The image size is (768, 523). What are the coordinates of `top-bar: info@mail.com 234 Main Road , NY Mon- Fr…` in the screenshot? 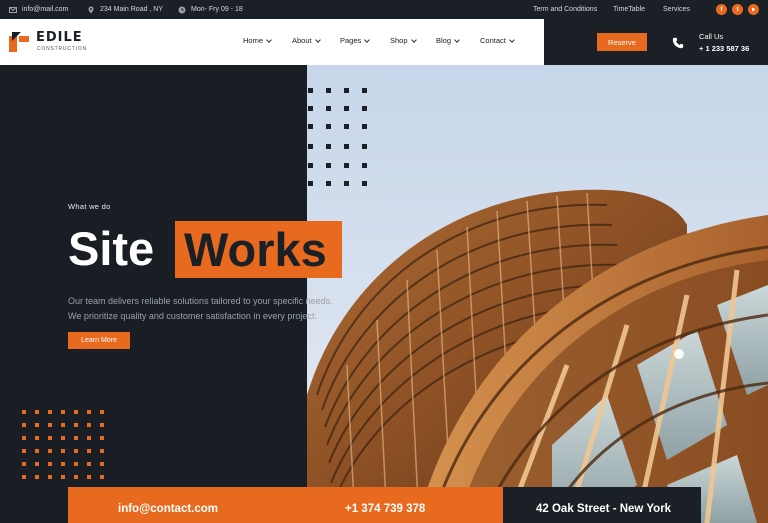 It's located at (384, 9).